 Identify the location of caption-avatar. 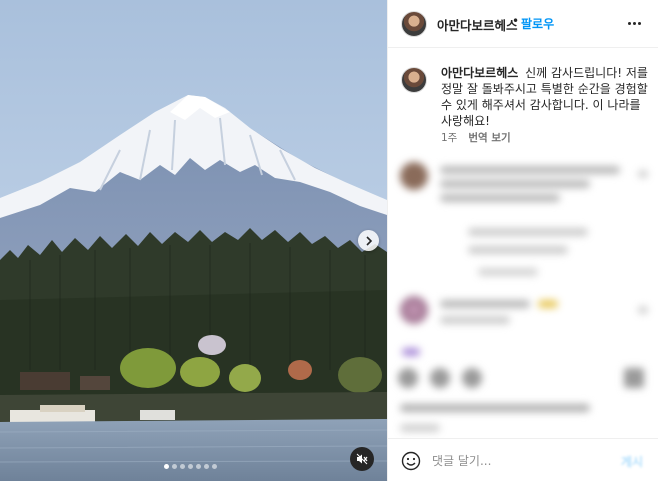
(414, 80).